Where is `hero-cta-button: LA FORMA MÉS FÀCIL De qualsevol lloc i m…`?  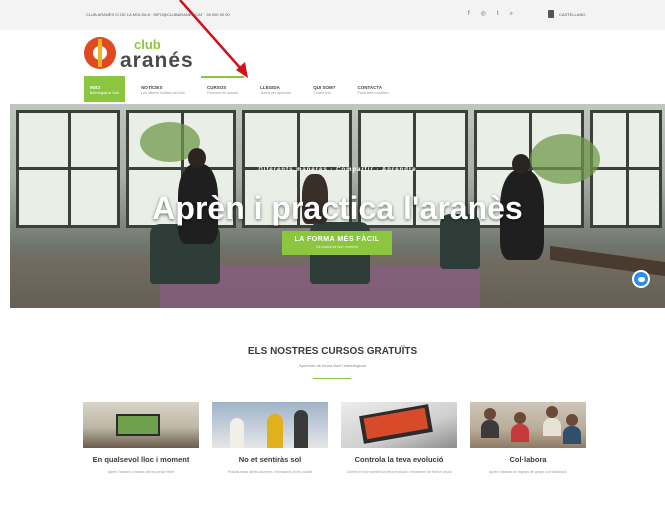 hero-cta-button: LA FORMA MÉS FÀCIL De qualsevol lloc i m… is located at coordinates (337, 243).